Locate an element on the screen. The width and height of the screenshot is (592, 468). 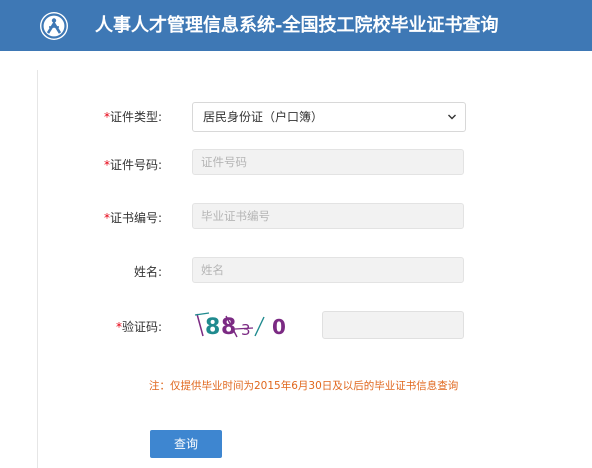
captcha-char-3: 3 is located at coordinates (246, 330).